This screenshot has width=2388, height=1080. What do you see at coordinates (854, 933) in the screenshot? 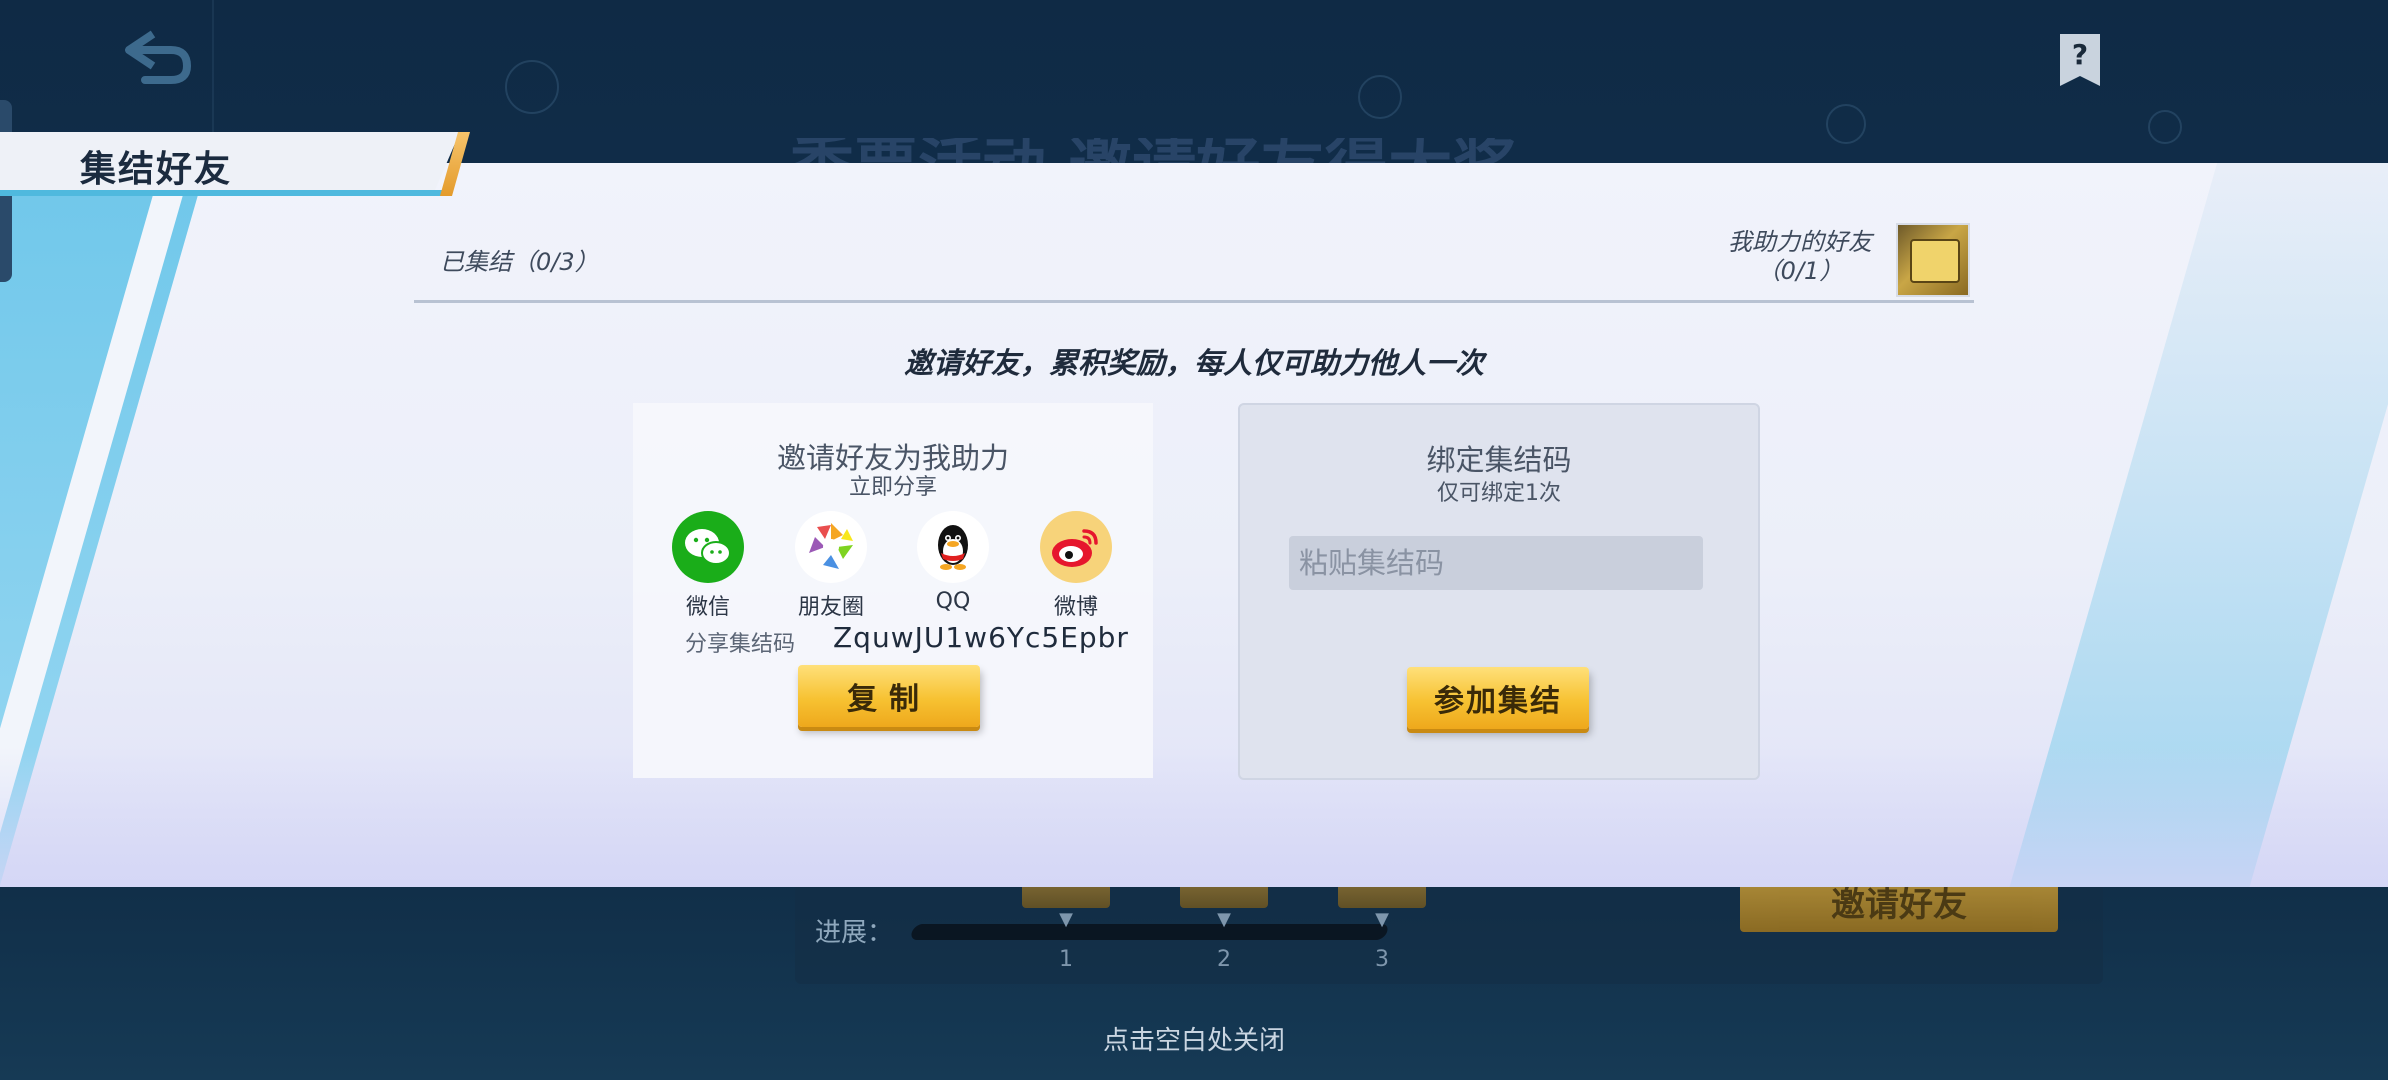
I see `progress-label: 进展：` at bounding box center [854, 933].